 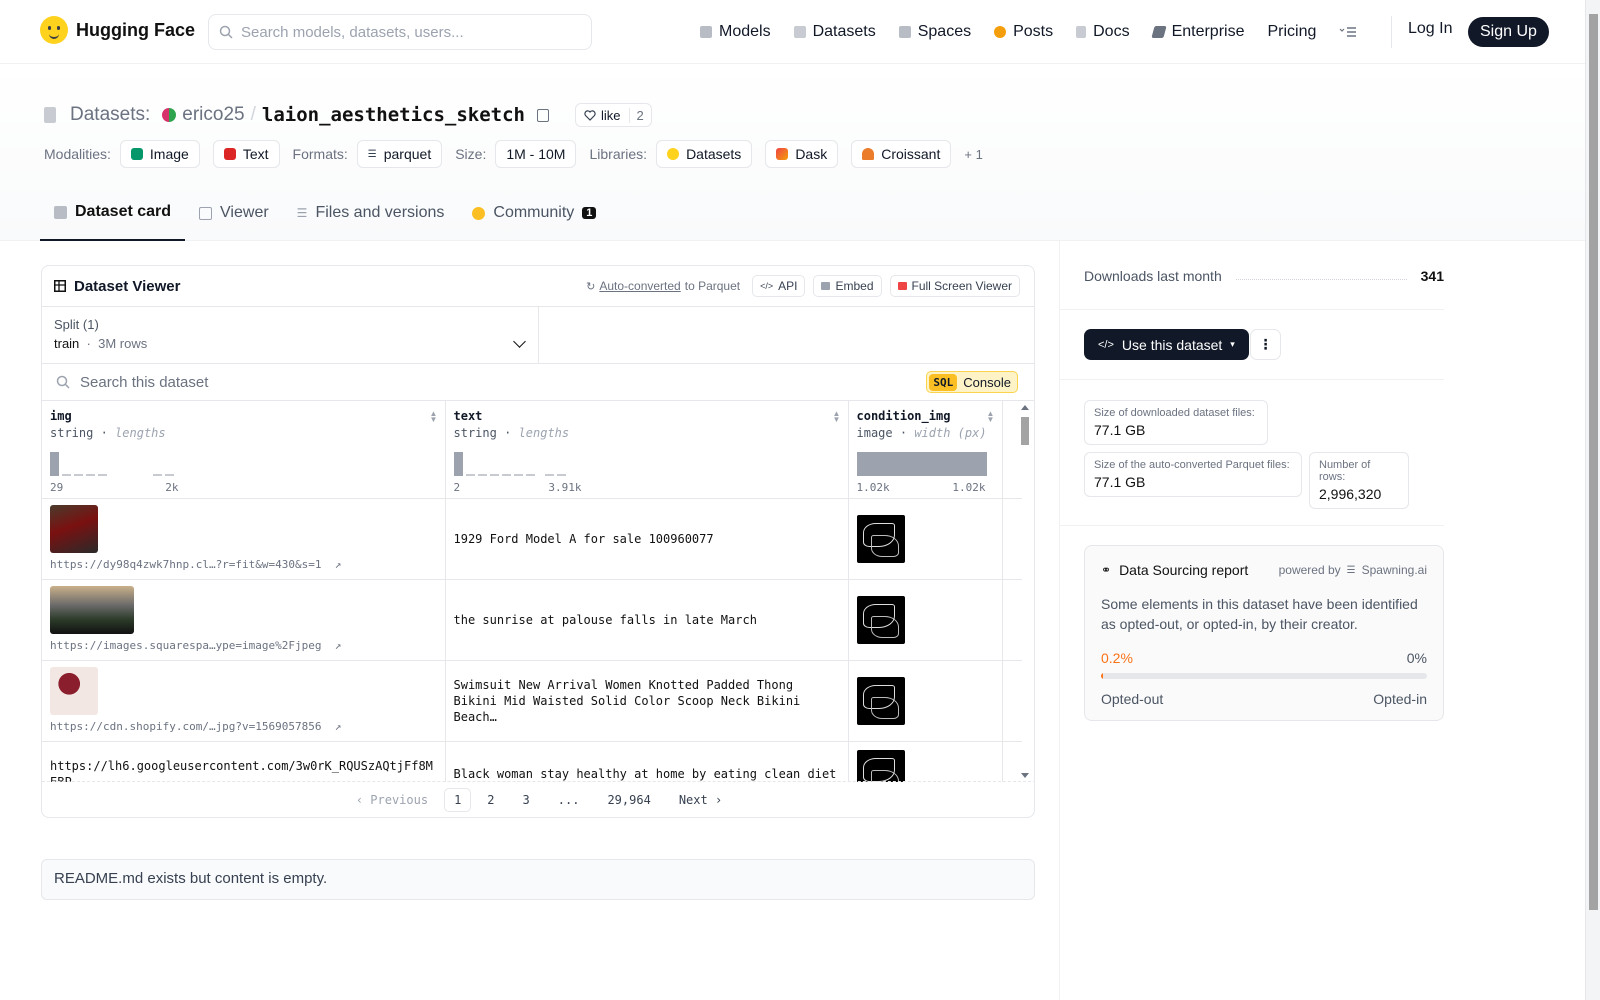 I want to click on page-scrollbar, so click(x=1592, y=500).